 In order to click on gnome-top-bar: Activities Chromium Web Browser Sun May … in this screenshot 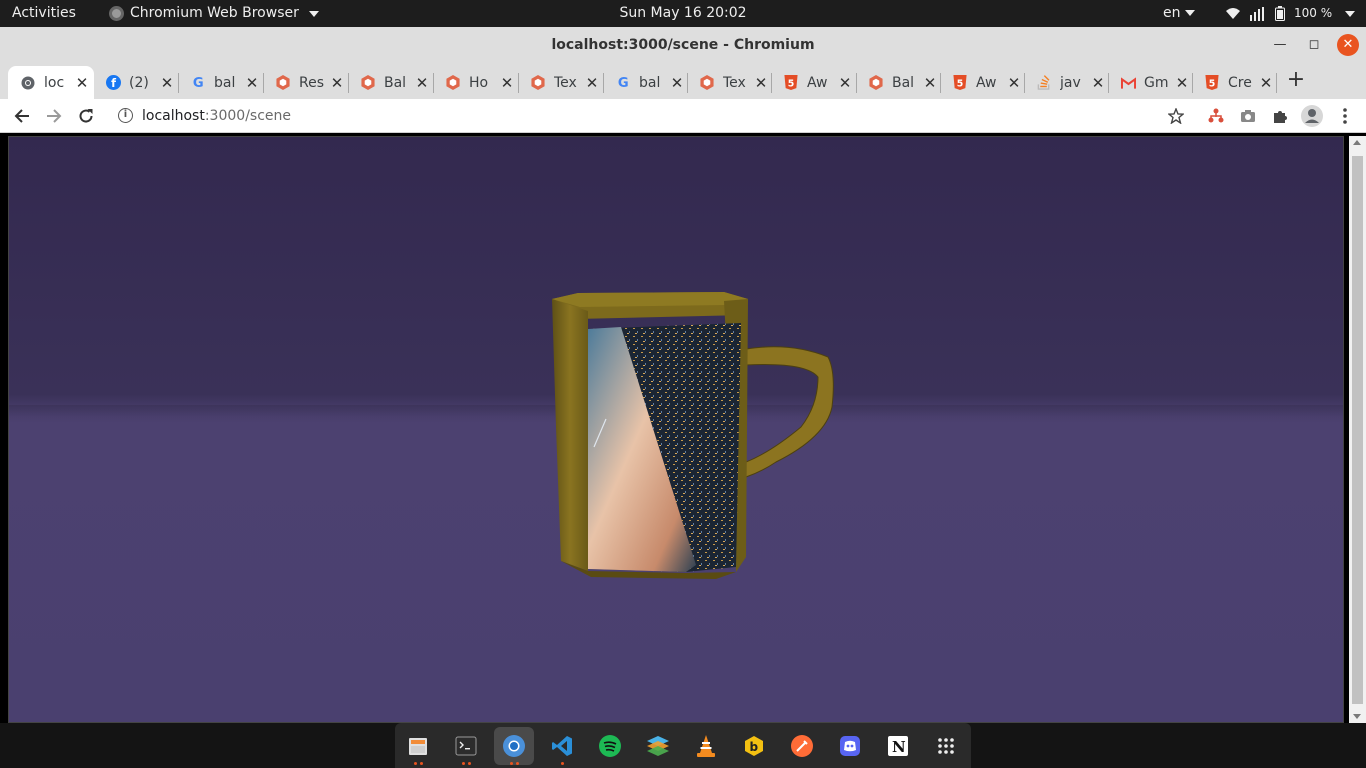, I will do `click(683, 13)`.